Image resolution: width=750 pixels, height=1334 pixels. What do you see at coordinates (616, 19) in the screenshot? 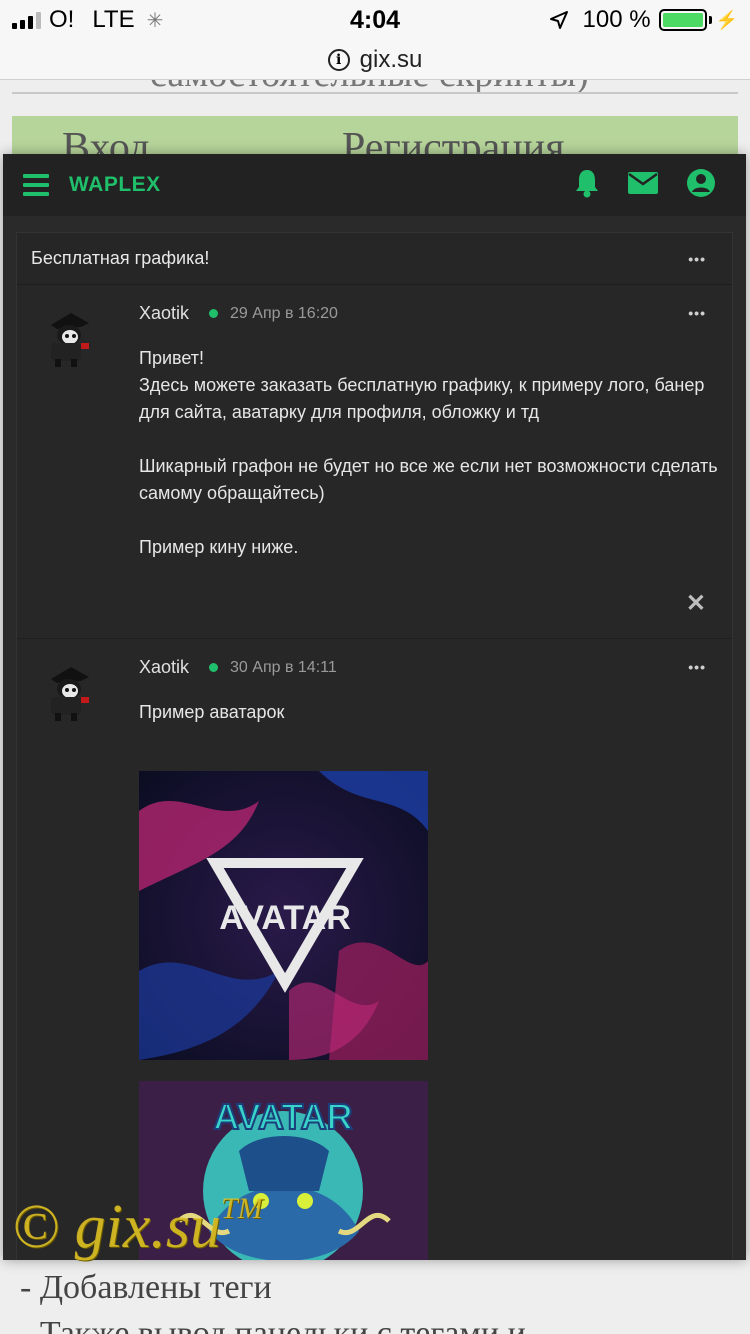
I see `battery-percent: 100 %` at bounding box center [616, 19].